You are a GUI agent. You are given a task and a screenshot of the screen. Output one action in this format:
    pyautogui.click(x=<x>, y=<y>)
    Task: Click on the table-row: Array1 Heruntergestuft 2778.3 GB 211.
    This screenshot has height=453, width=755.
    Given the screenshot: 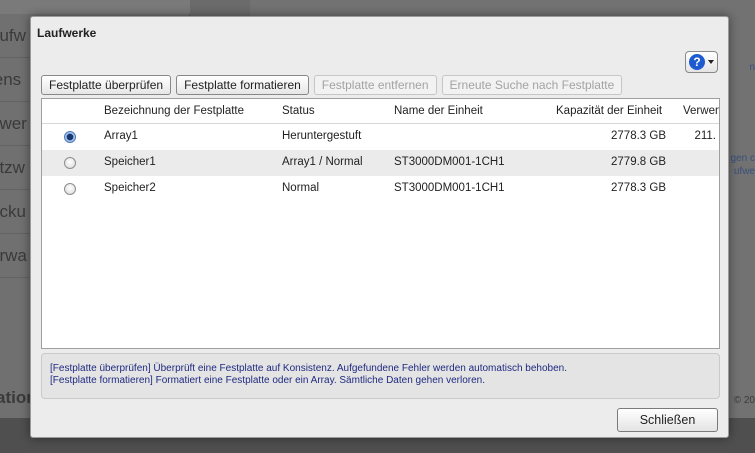 What is the action you would take?
    pyautogui.click(x=380, y=137)
    